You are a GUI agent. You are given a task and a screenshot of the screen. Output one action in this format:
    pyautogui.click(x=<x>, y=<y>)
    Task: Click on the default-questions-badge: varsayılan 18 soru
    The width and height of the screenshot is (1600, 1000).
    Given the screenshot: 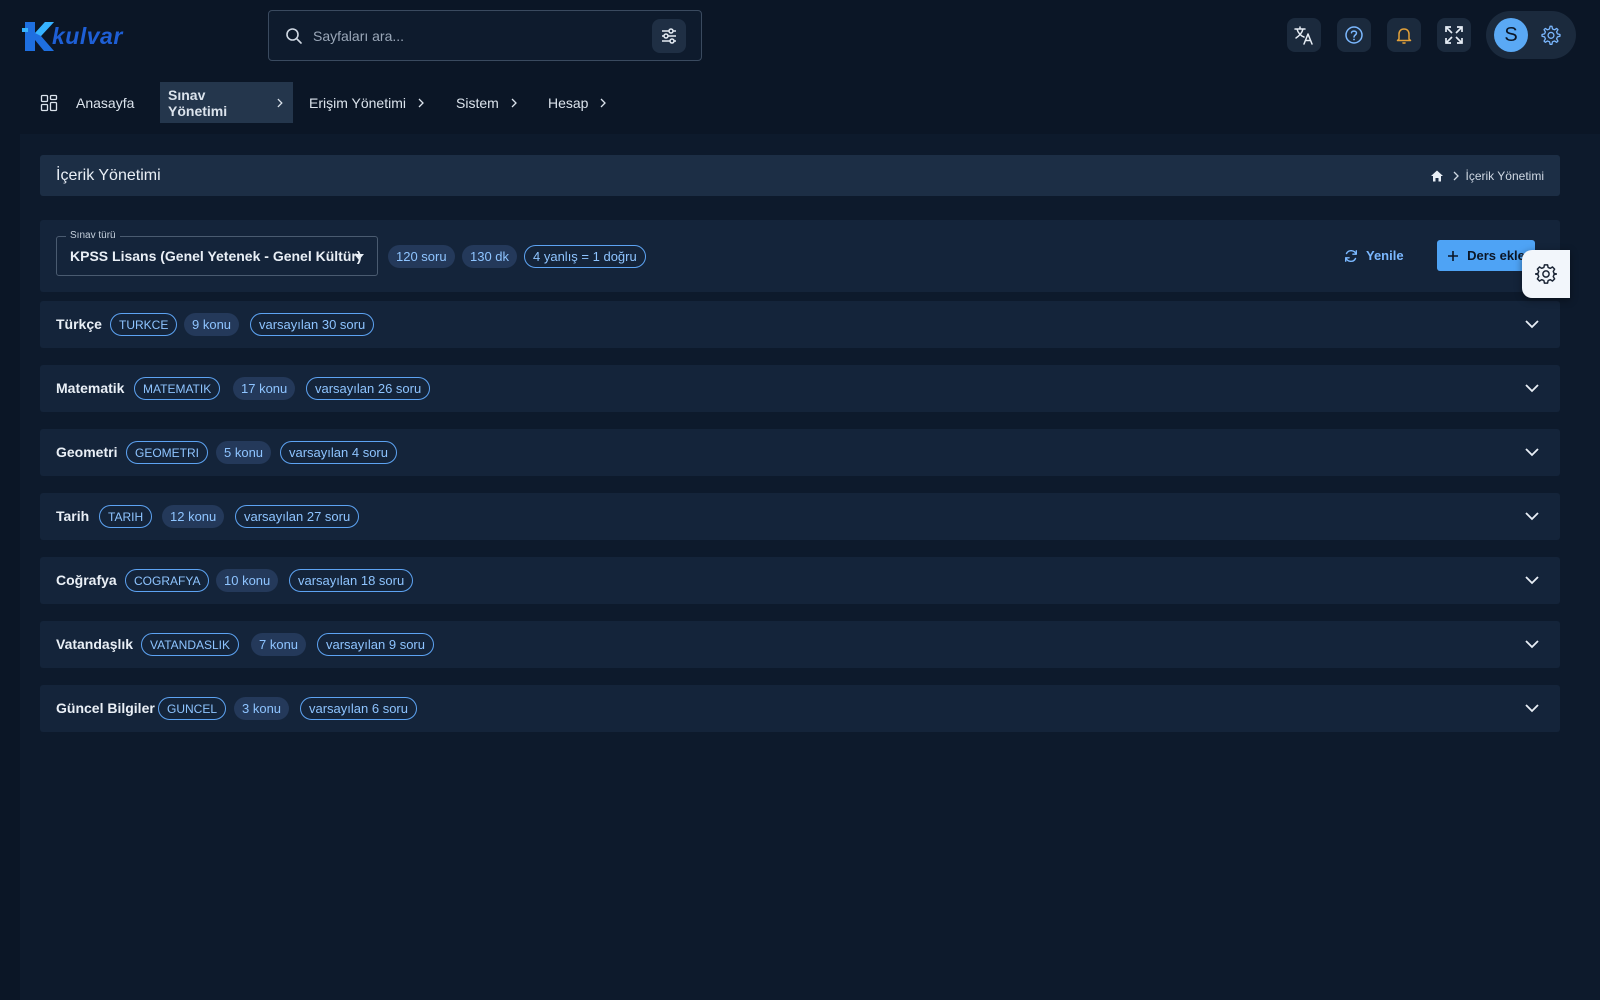 What is the action you would take?
    pyautogui.click(x=351, y=580)
    